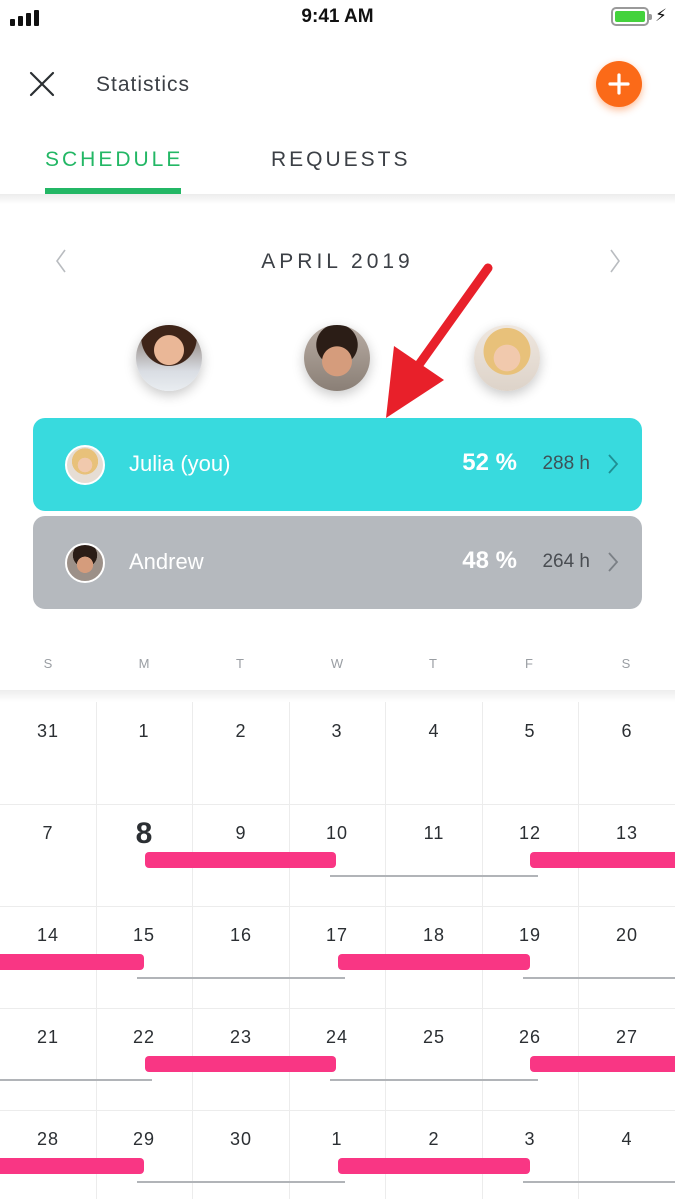 This screenshot has width=675, height=1199. Describe the element at coordinates (627, 1037) in the screenshot. I see `calendar-day-number: 27` at that location.